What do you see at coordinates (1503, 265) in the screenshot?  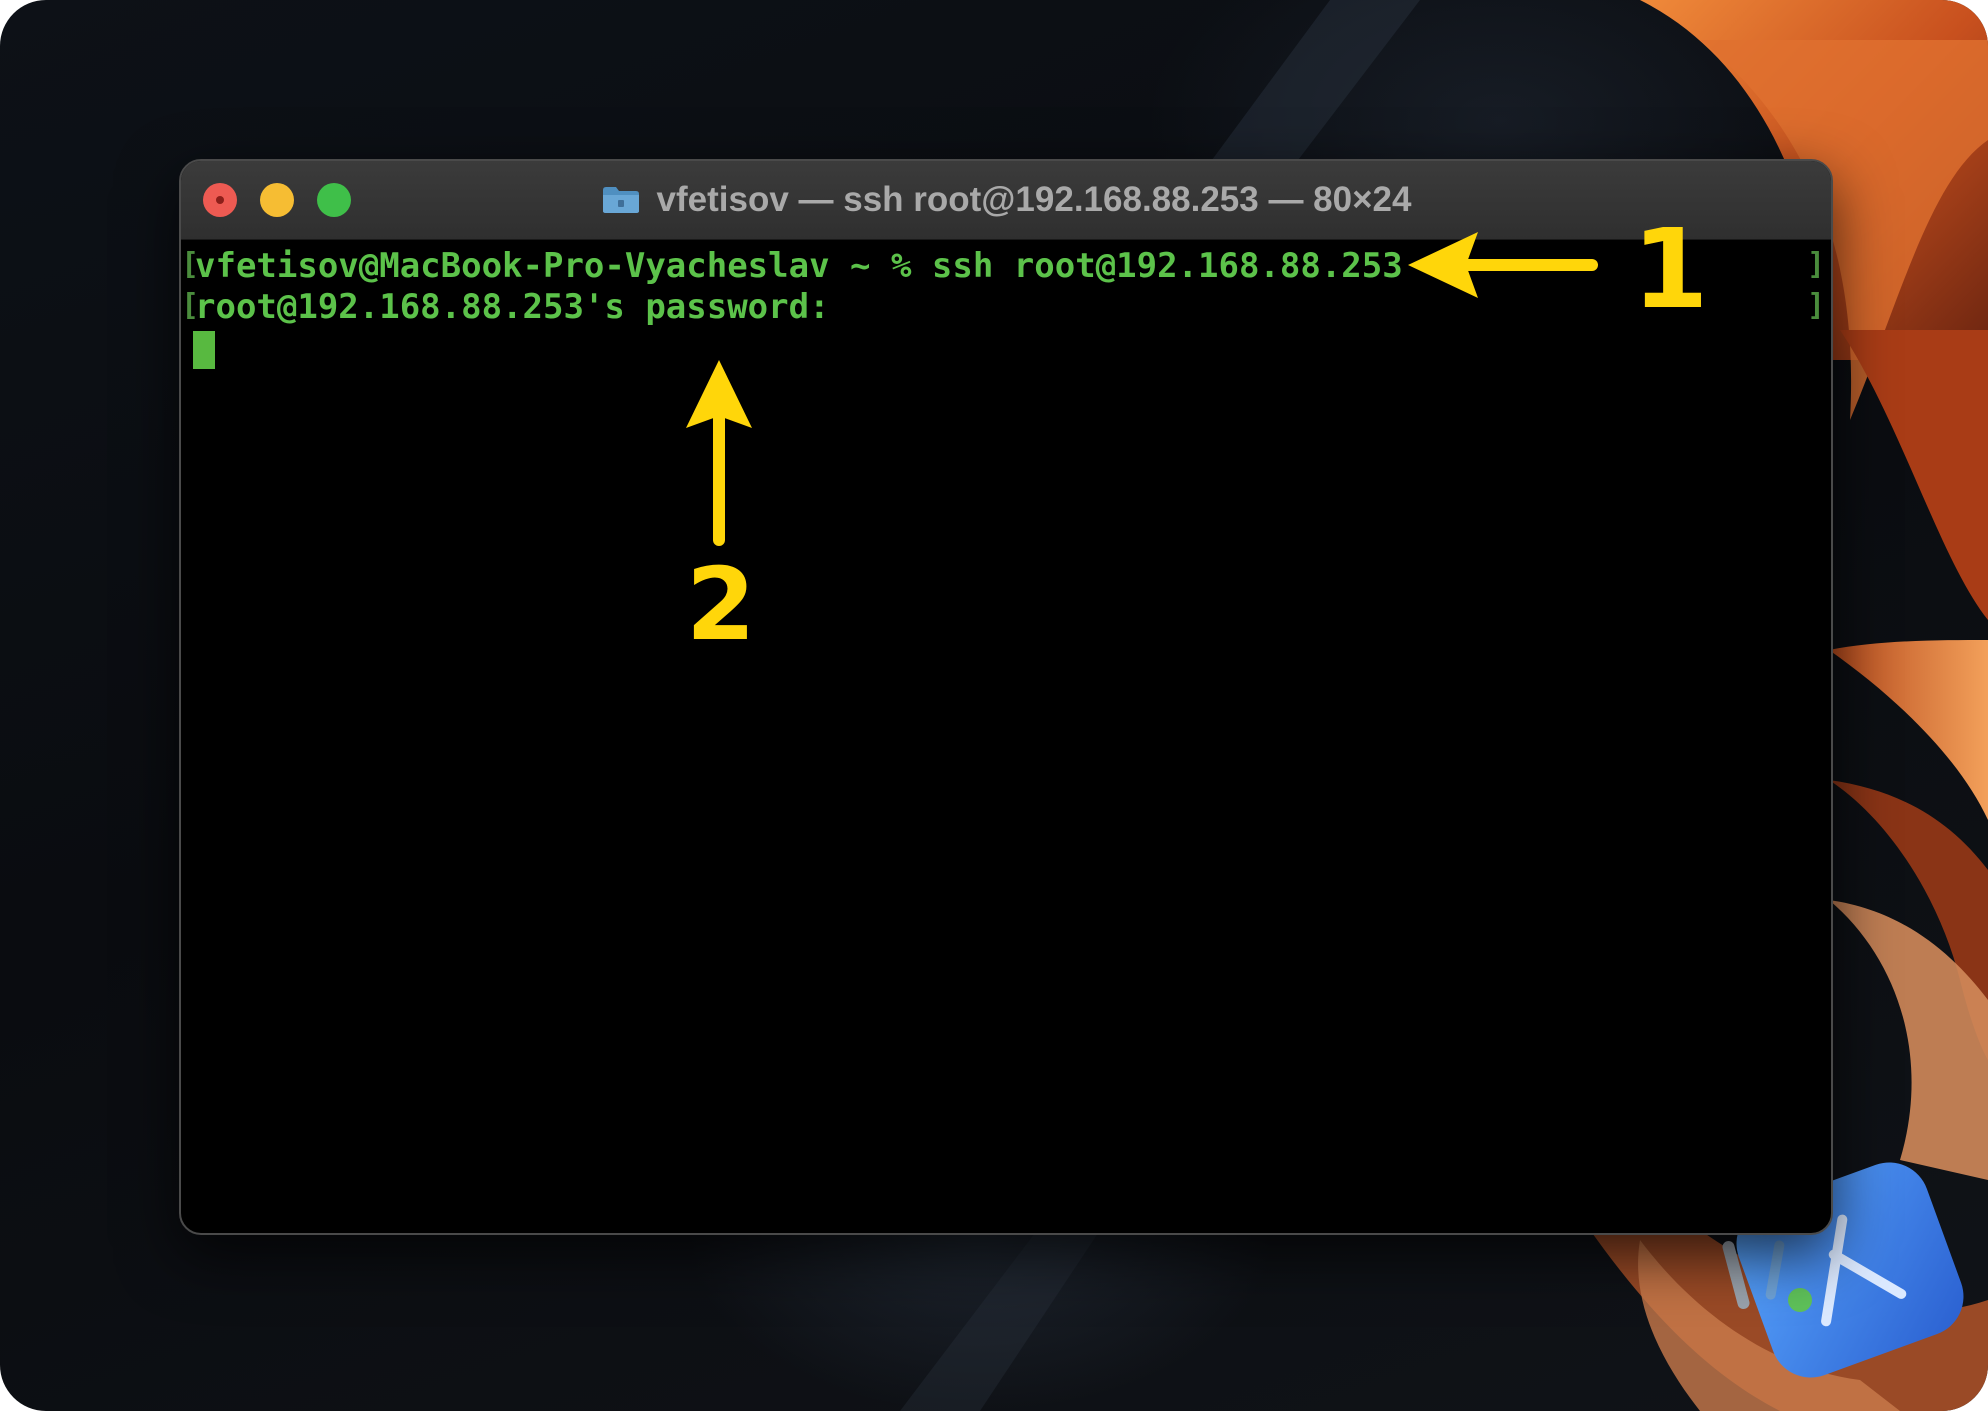 I see `left-arrow-icon` at bounding box center [1503, 265].